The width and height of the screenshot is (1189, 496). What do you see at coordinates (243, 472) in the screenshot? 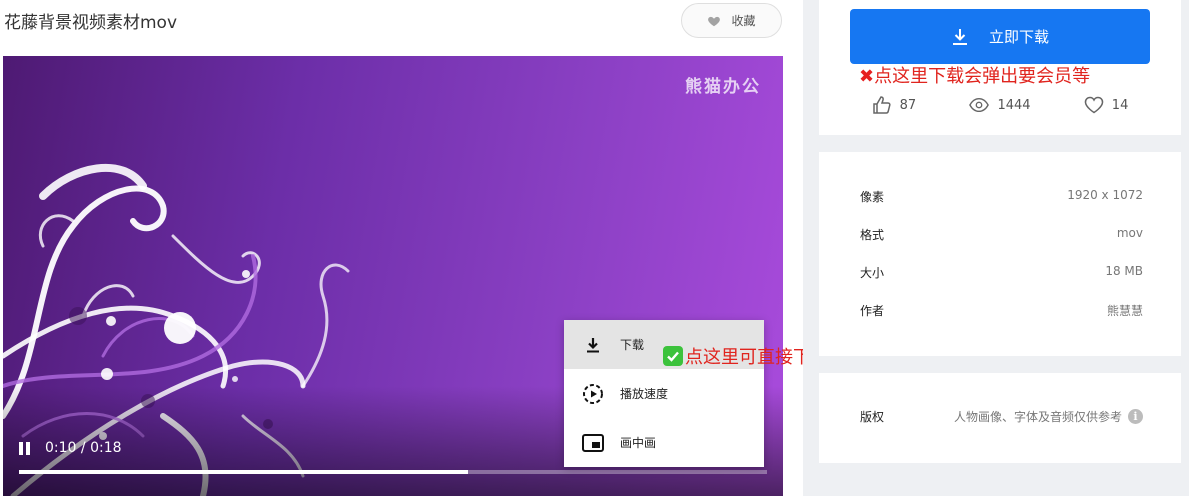
I see `video-progress-fill` at bounding box center [243, 472].